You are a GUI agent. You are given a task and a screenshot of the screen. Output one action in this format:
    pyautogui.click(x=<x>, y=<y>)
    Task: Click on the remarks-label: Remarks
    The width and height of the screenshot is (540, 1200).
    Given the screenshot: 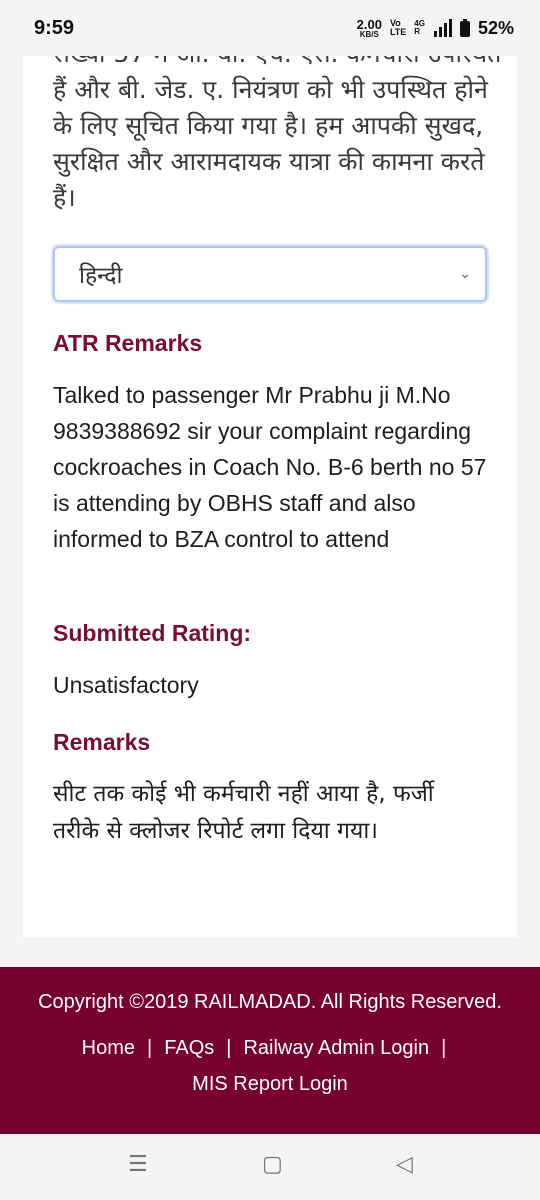 What is the action you would take?
    pyautogui.click(x=102, y=742)
    